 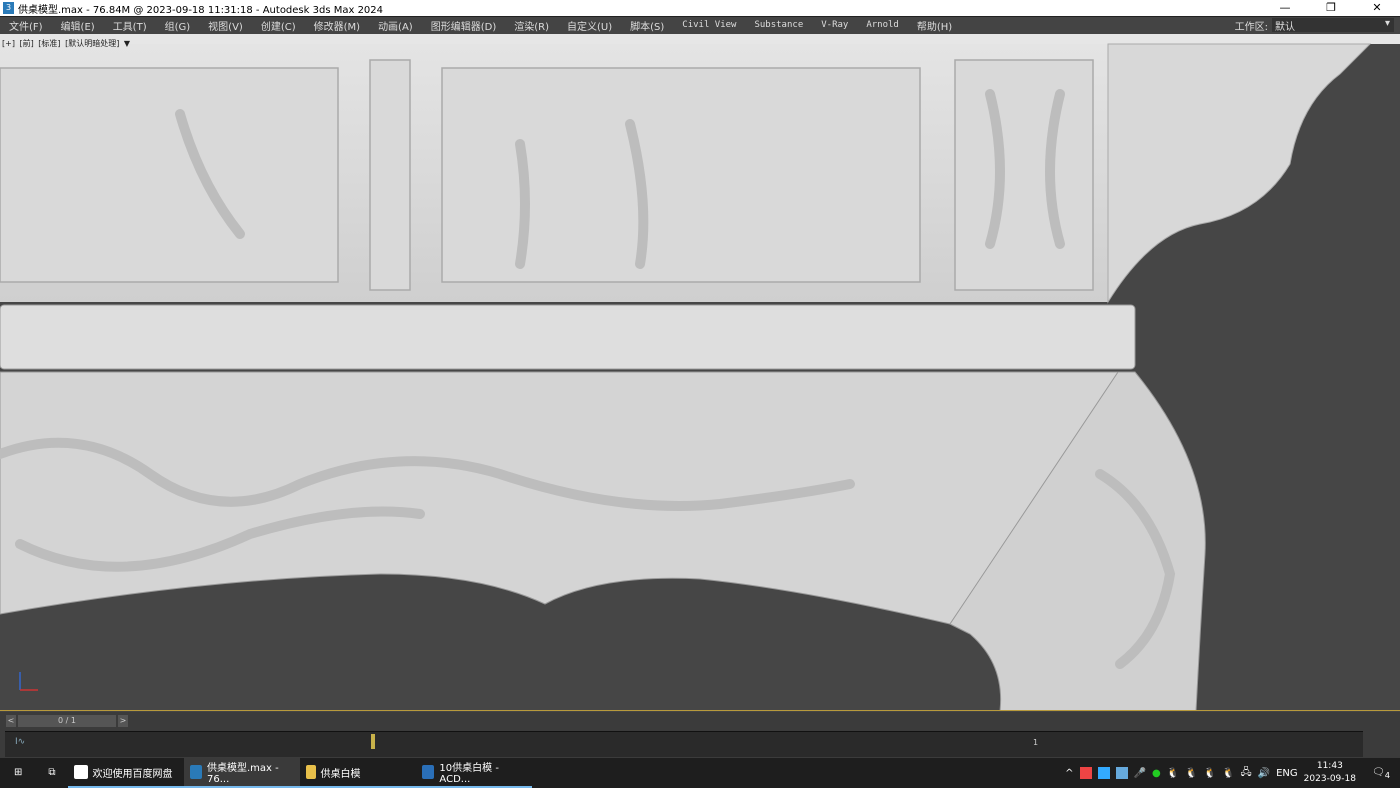 What do you see at coordinates (20, 742) in the screenshot?
I see `curve-editor-icon: I∿` at bounding box center [20, 742].